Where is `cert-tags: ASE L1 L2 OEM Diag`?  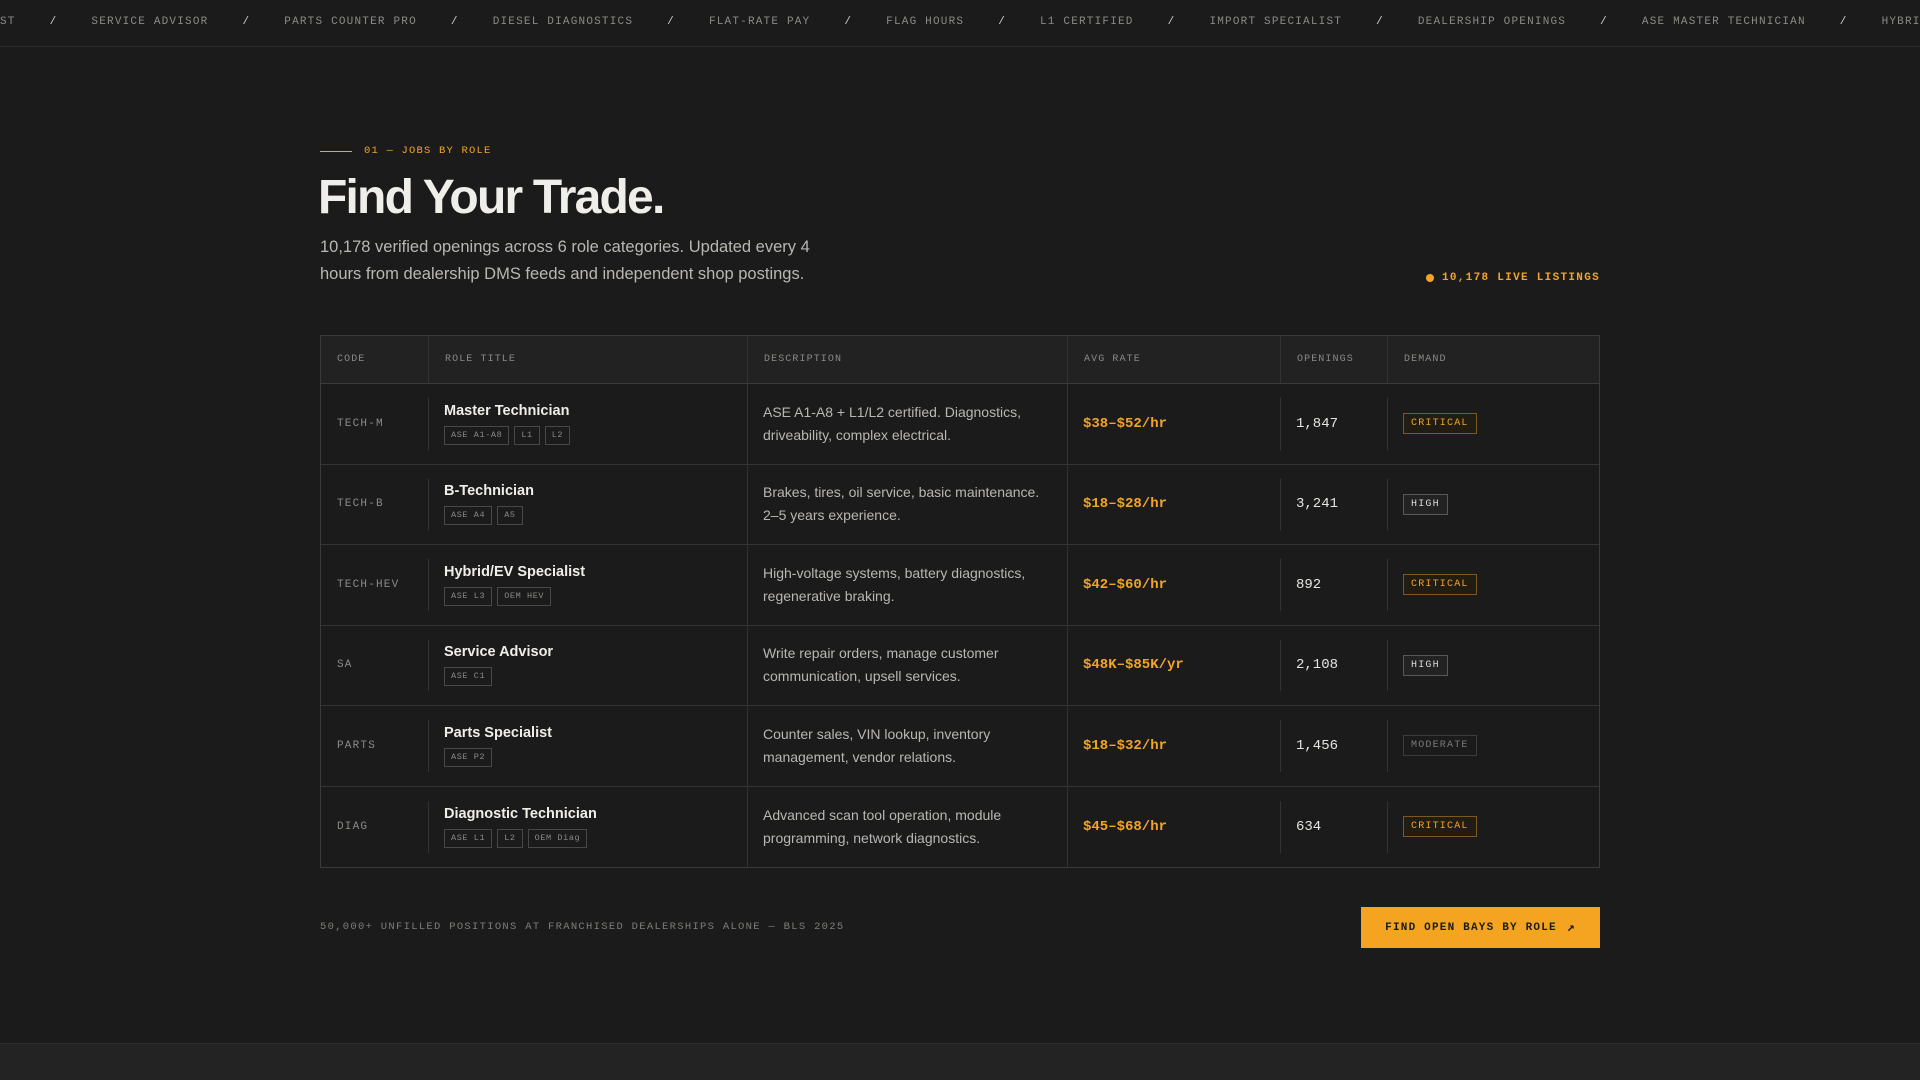 cert-tags: ASE L1 L2 OEM Diag is located at coordinates (587, 838).